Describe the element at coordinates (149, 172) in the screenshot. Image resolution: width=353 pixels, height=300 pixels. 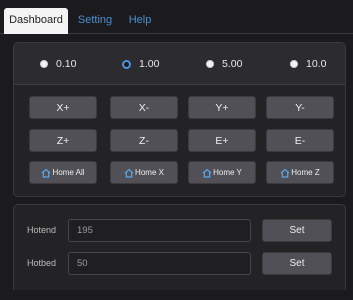
I see `home-x-label: Home X` at that location.